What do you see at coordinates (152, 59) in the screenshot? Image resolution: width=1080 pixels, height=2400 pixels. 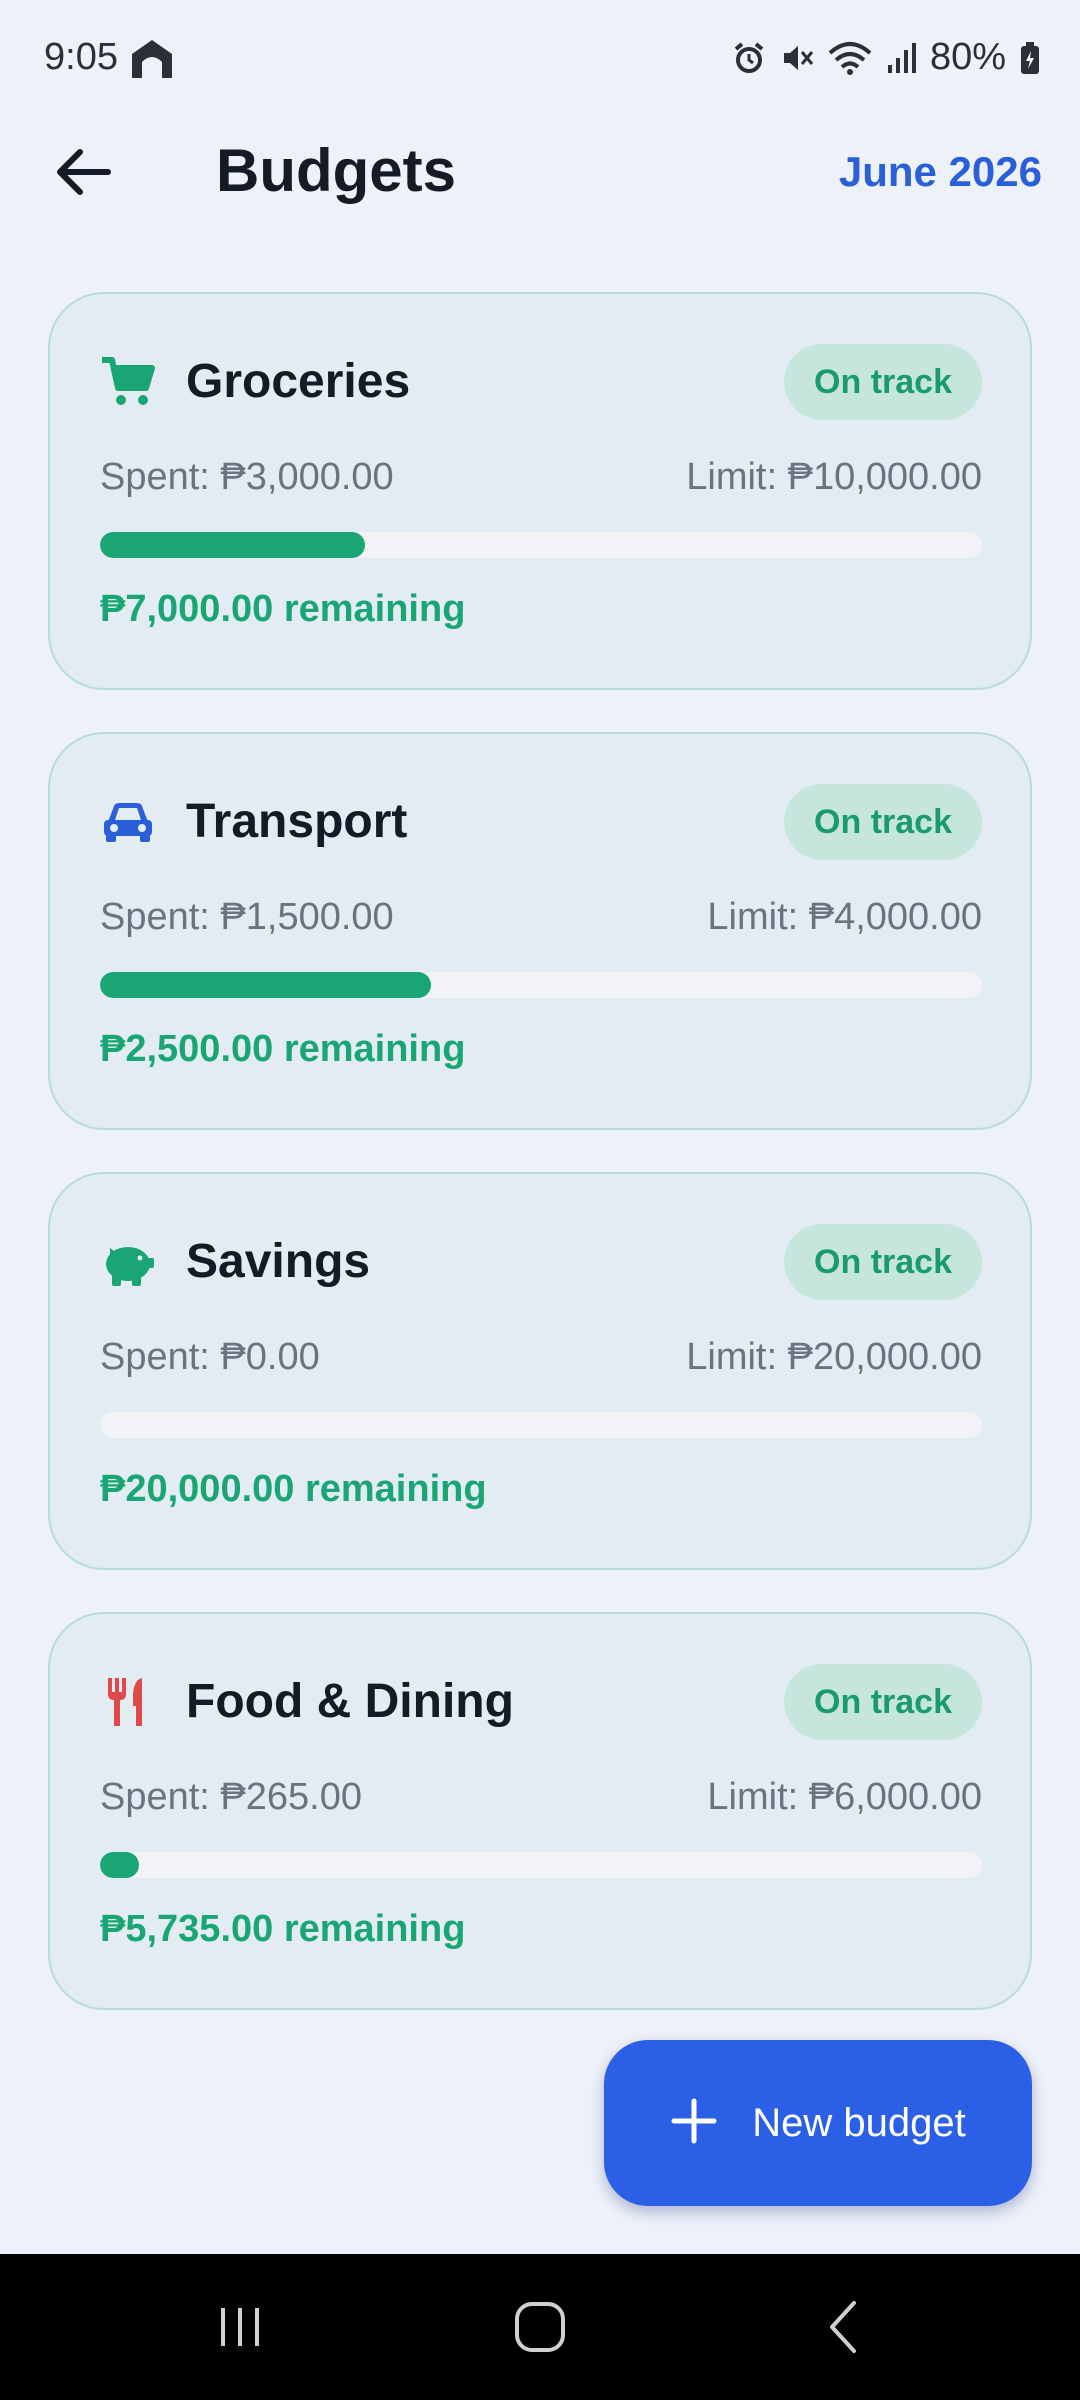 I see `home-icon` at bounding box center [152, 59].